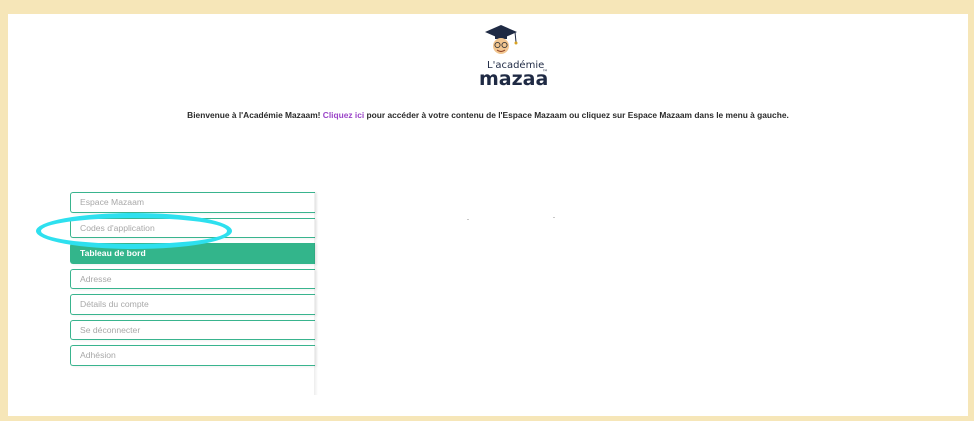 The height and width of the screenshot is (421, 974). Describe the element at coordinates (343, 115) in the screenshot. I see `click-here-link: Cliquez ici` at that location.